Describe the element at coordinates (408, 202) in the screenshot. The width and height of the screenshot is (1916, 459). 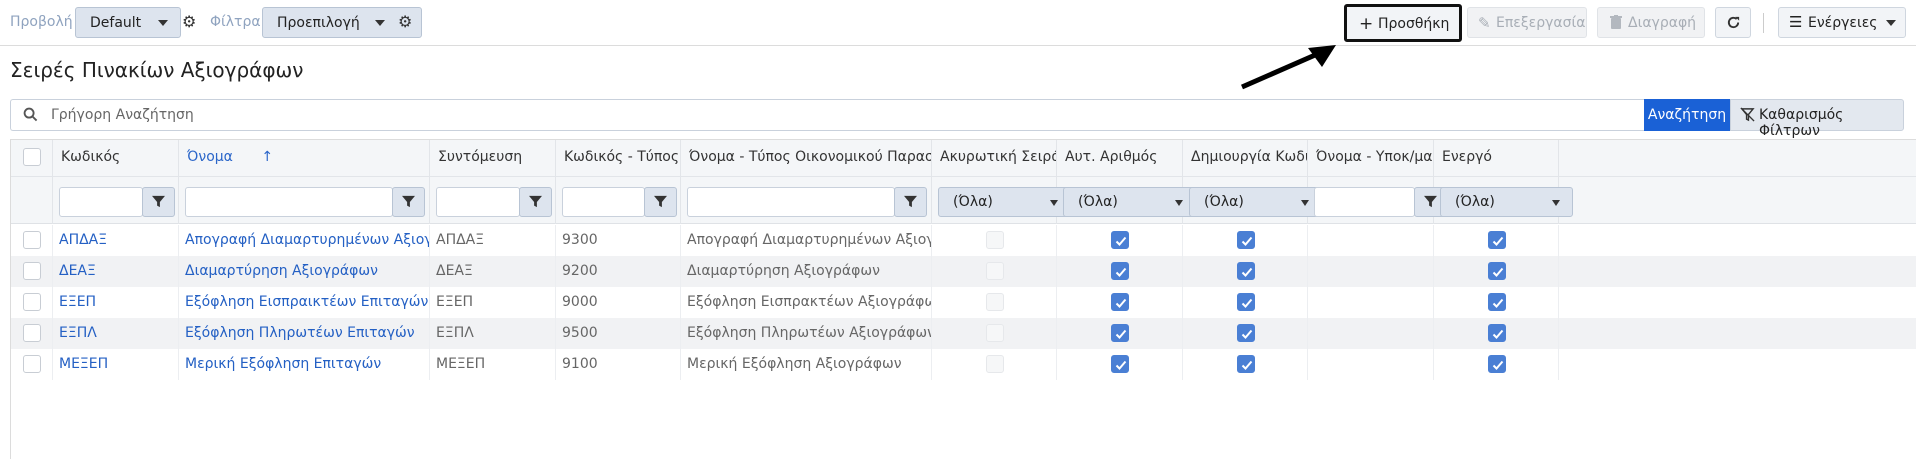
I see `filter-button-name` at that location.